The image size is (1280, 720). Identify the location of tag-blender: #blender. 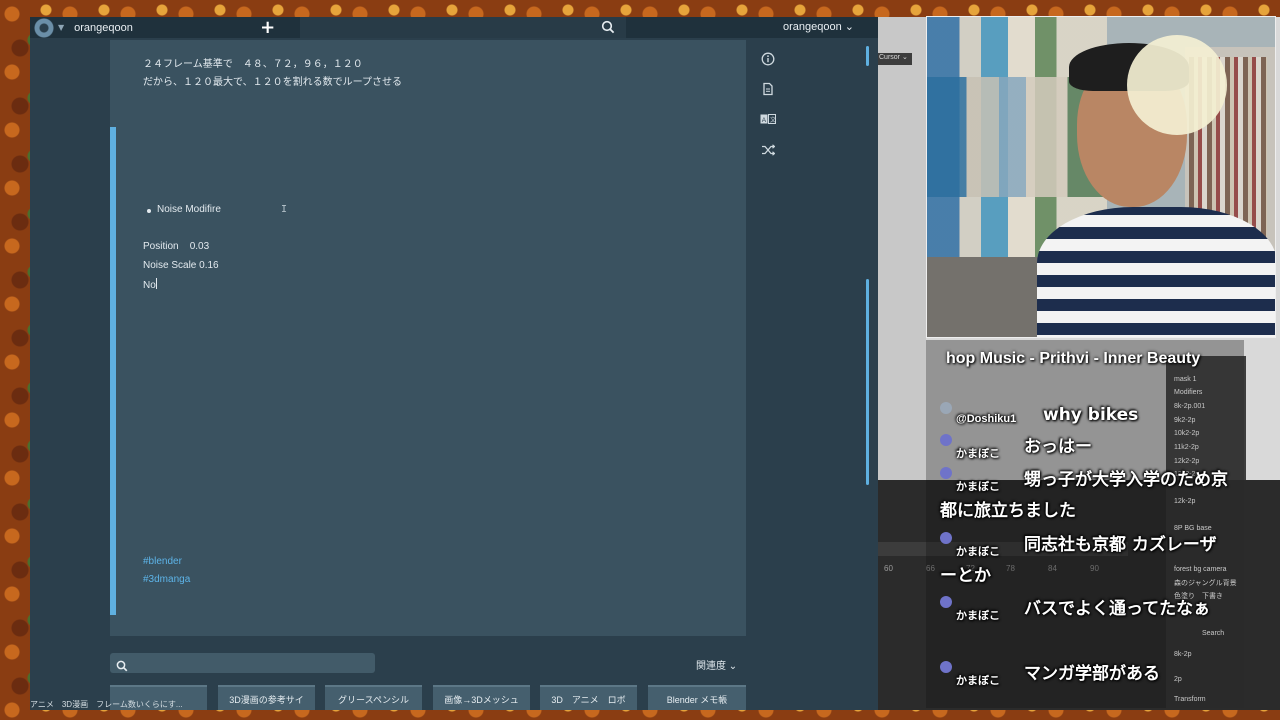
(162, 561).